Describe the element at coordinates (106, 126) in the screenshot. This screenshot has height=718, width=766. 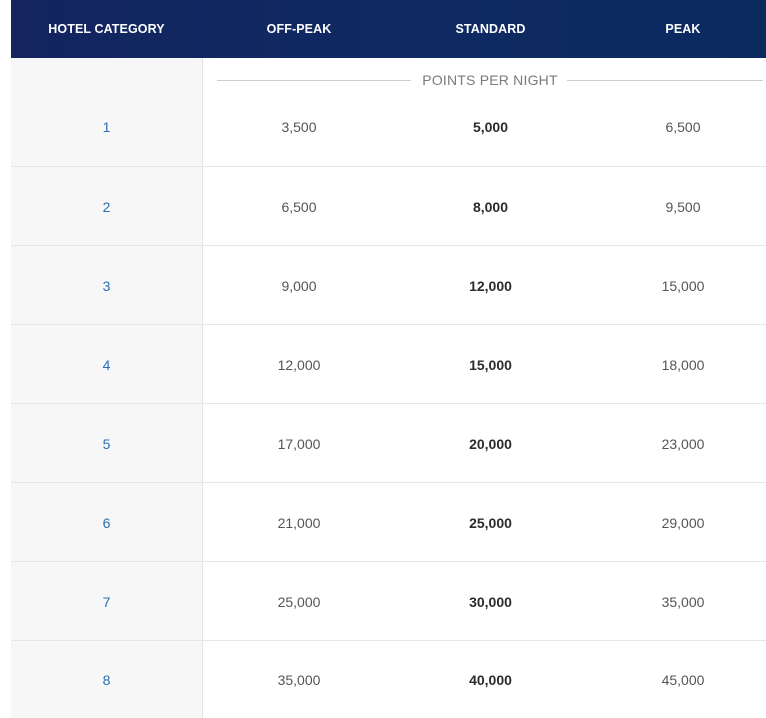
I see `cell-hotel-category: 1` at that location.